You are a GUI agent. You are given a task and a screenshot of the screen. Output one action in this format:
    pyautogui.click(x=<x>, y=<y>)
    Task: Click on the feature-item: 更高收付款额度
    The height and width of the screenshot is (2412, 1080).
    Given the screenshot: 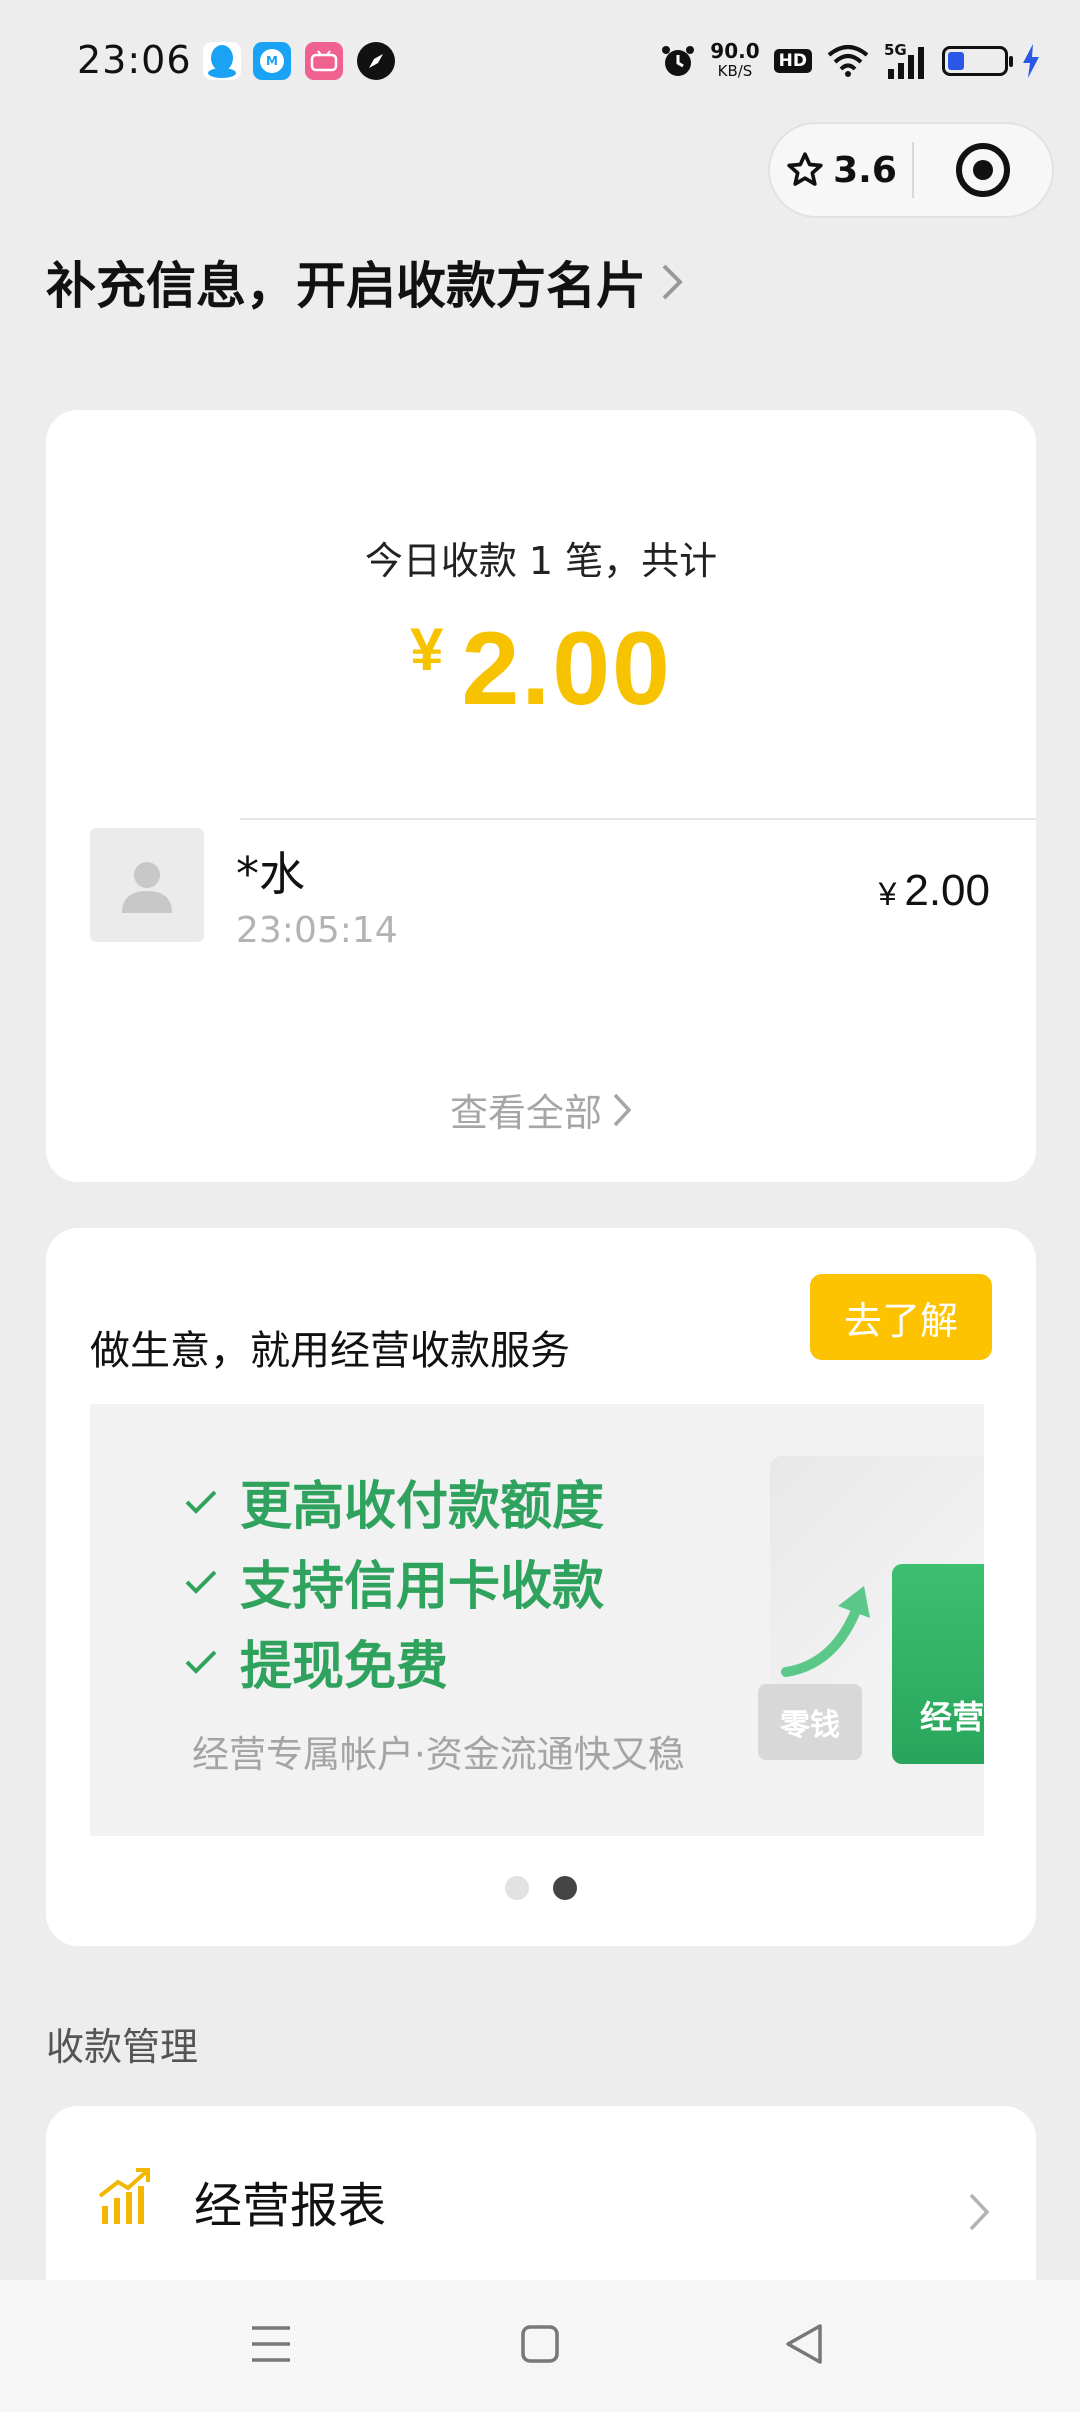 What is the action you would take?
    pyautogui.click(x=394, y=1501)
    